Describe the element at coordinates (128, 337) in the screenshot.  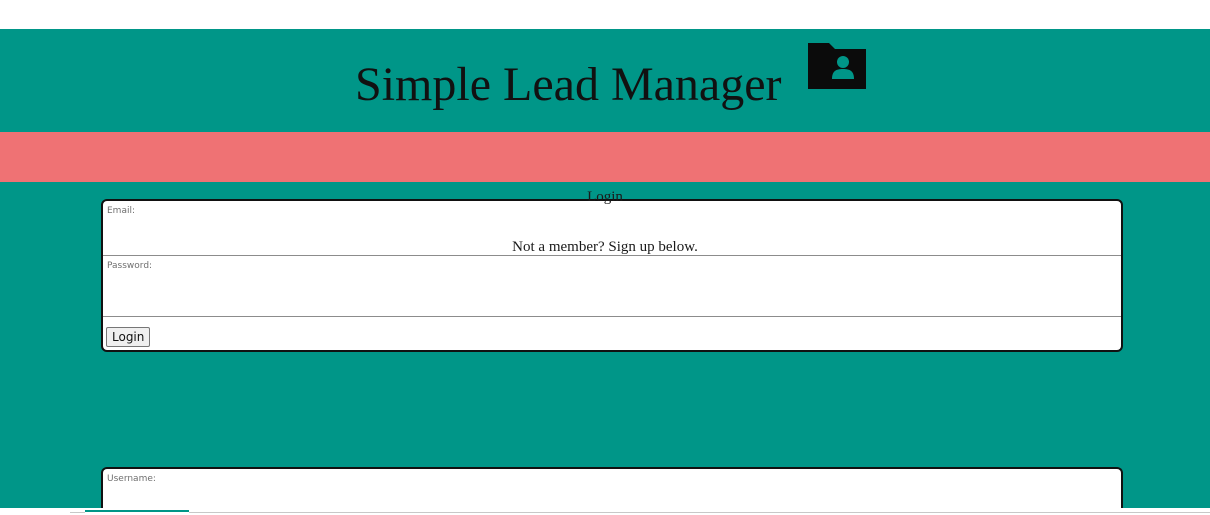
I see `login-button: Login` at that location.